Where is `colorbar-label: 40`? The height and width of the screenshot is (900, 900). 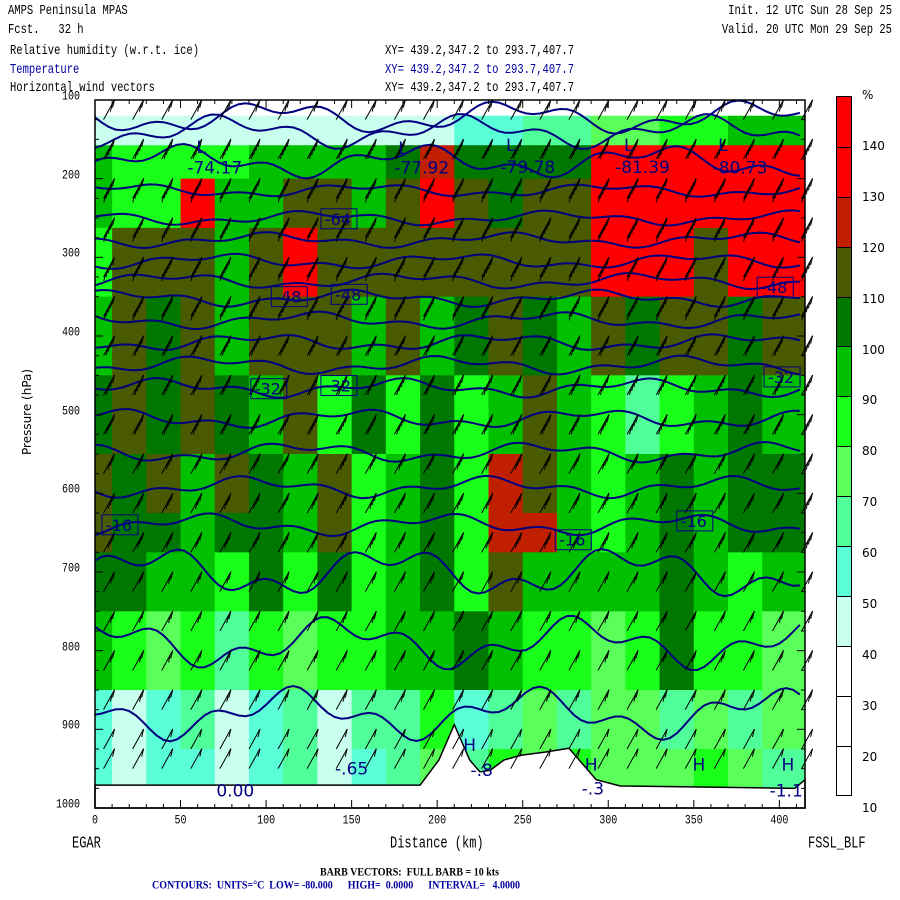
colorbar-label: 40 is located at coordinates (870, 654).